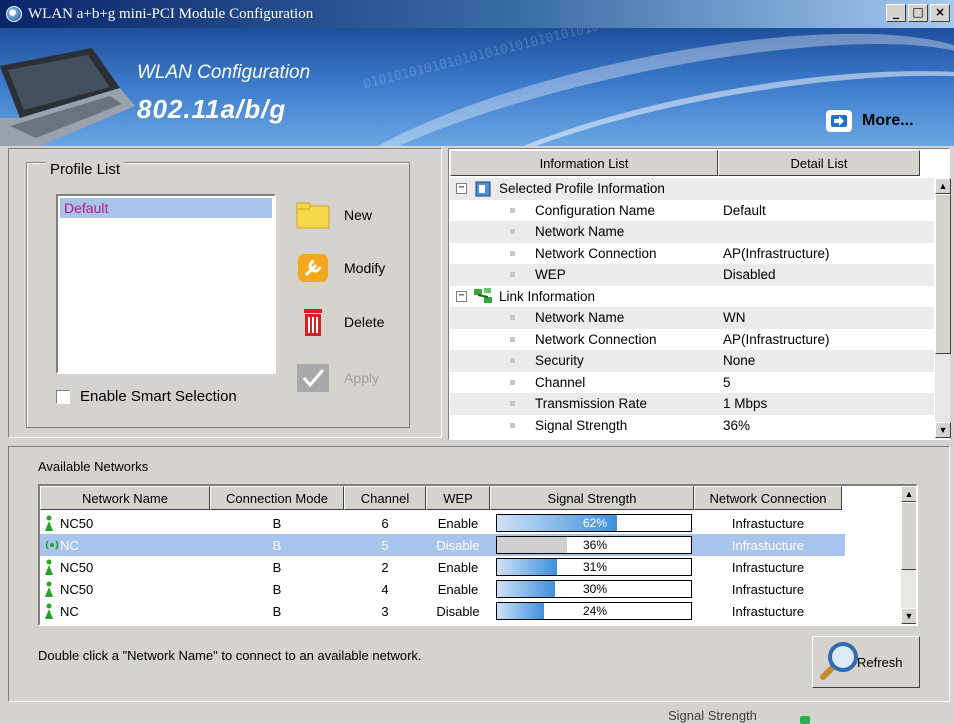 This screenshot has height=724, width=954. I want to click on info-scrollbar: ▲ ▼, so click(942, 308).